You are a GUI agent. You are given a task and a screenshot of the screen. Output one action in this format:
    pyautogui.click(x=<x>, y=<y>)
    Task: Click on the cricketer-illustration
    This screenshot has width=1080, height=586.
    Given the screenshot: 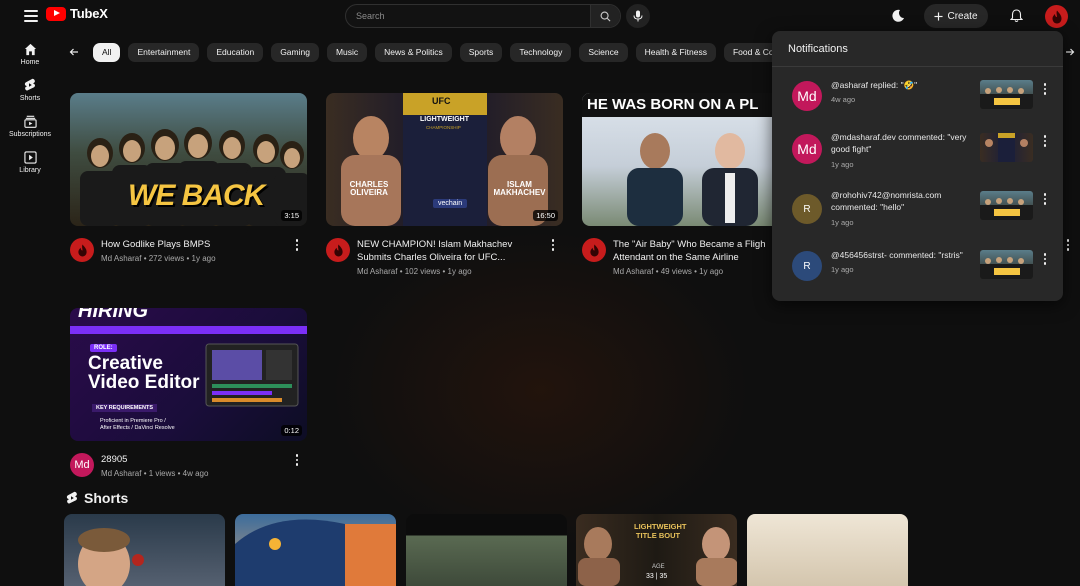 What is the action you would take?
    pyautogui.click(x=111, y=557)
    